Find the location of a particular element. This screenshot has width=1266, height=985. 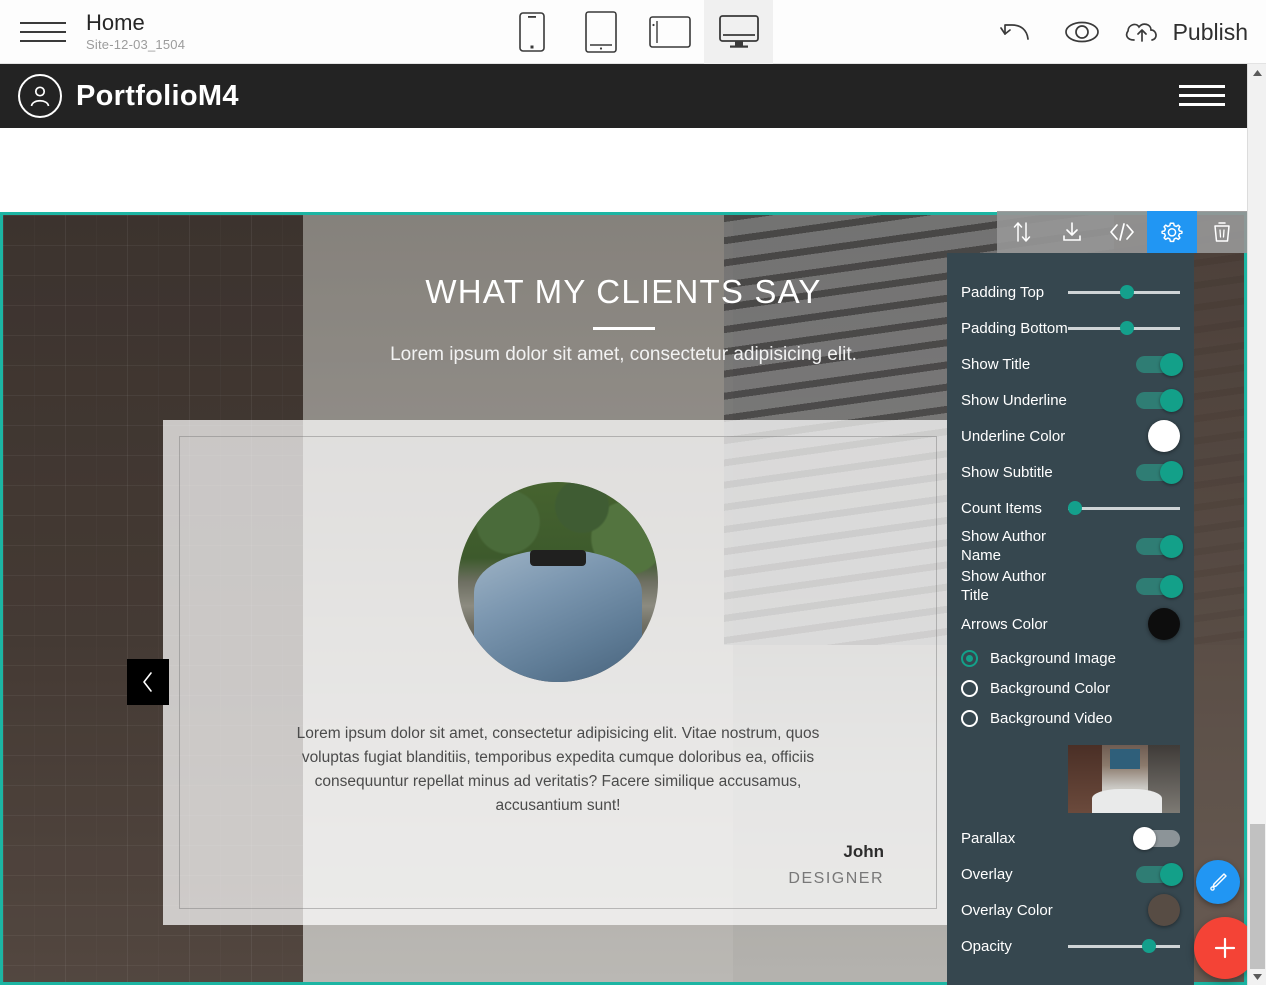

eye-icon is located at coordinates (1081, 32).